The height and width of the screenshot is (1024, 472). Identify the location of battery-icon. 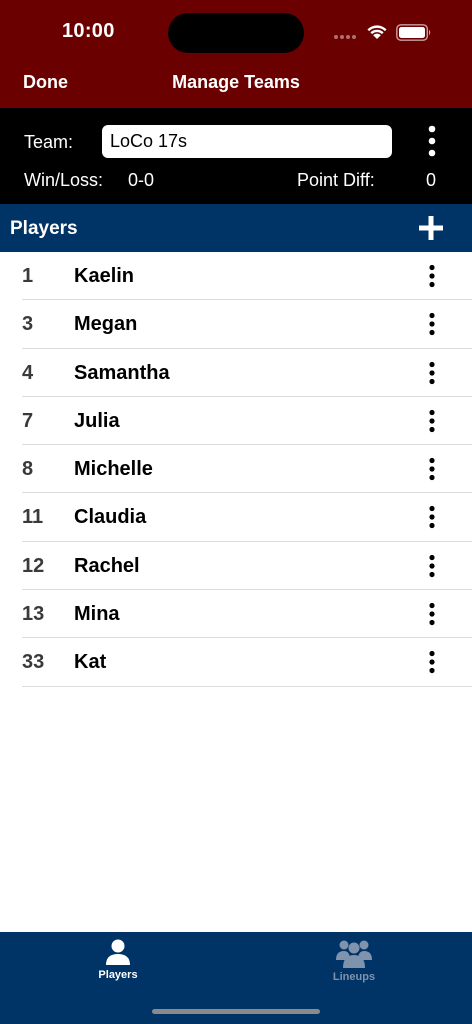
(413, 32).